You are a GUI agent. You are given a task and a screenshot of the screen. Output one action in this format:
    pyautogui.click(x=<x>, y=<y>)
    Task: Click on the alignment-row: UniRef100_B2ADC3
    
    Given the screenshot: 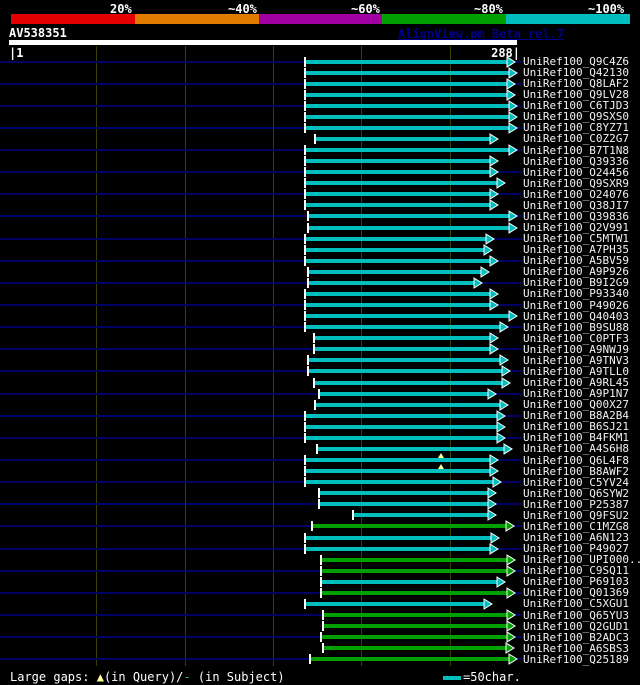 What is the action you would take?
    pyautogui.click(x=320, y=637)
    